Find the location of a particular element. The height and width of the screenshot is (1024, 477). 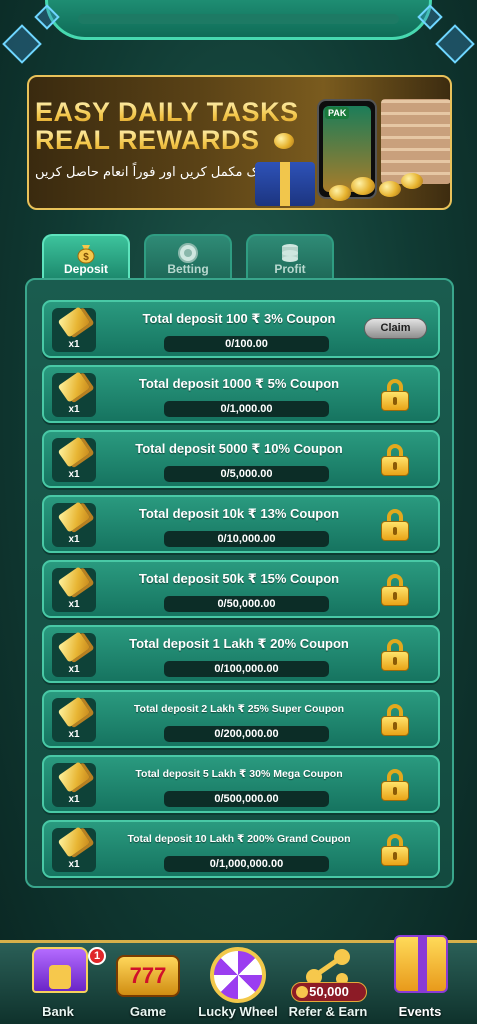

task-progress: 0/100,000.00 is located at coordinates (246, 669).